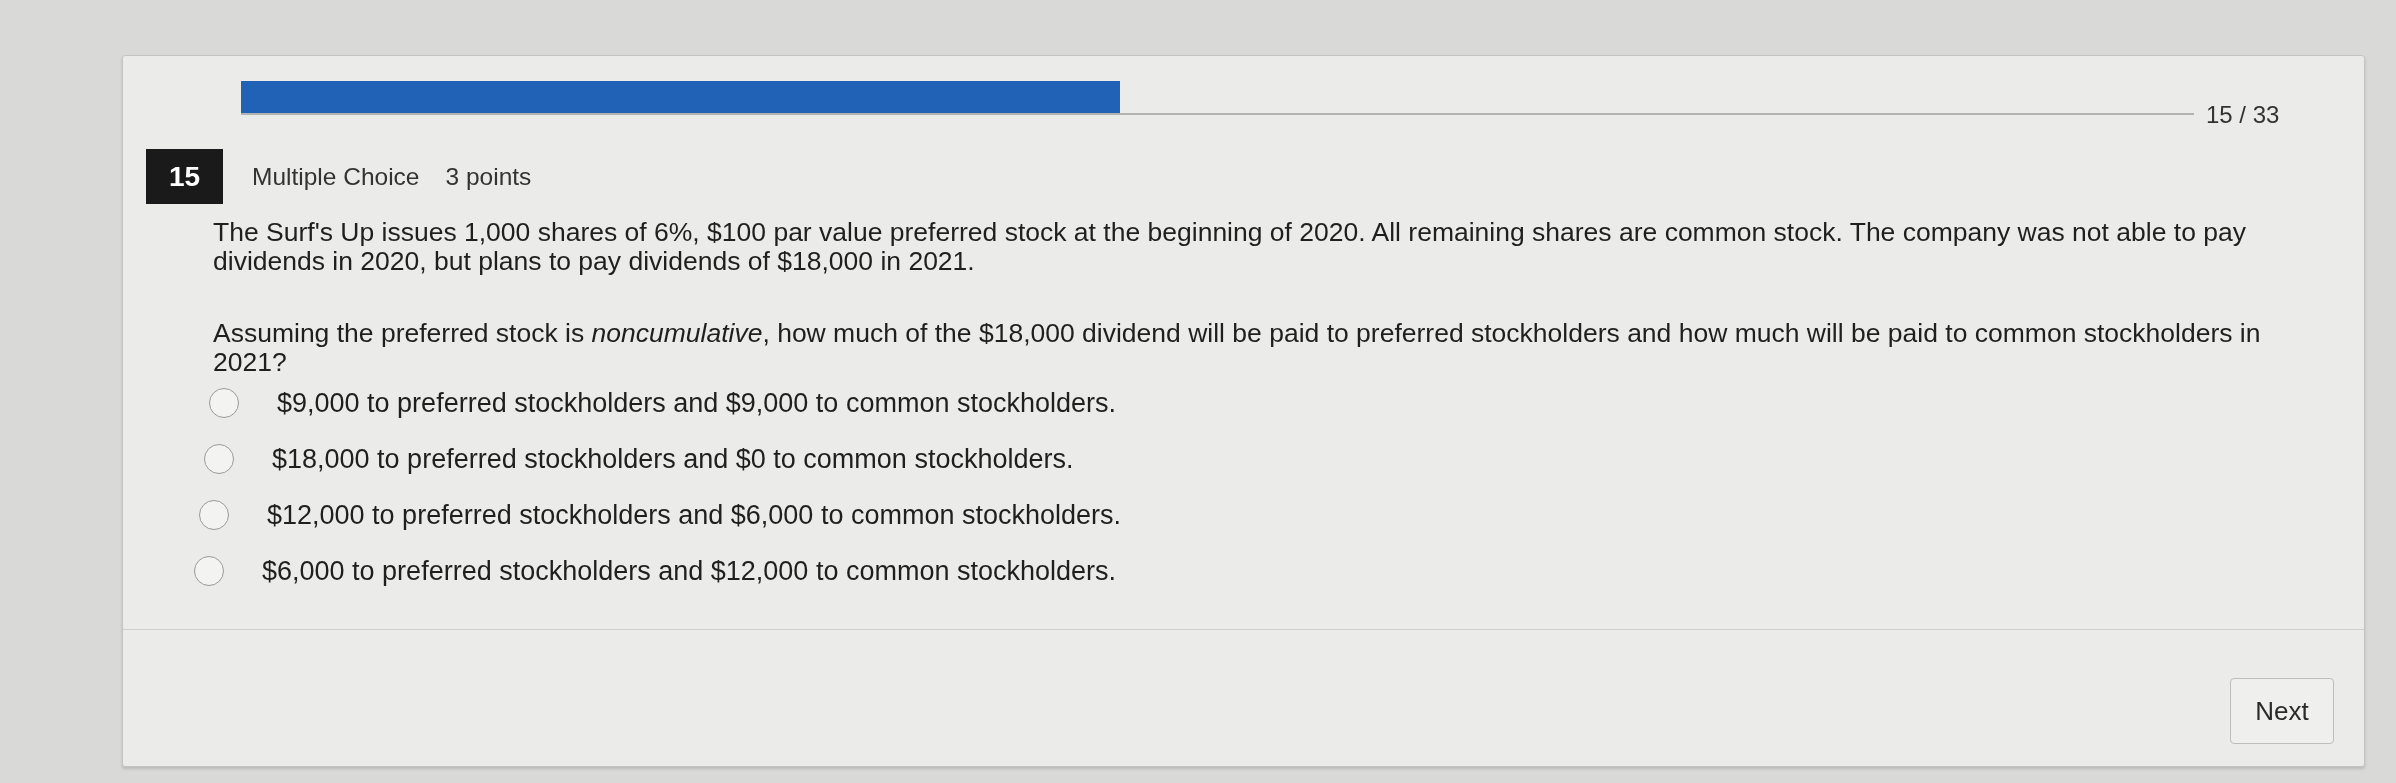  I want to click on answer-option: $12,000 to preferred stockholders and $6,000 to common stockholders., so click(694, 515).